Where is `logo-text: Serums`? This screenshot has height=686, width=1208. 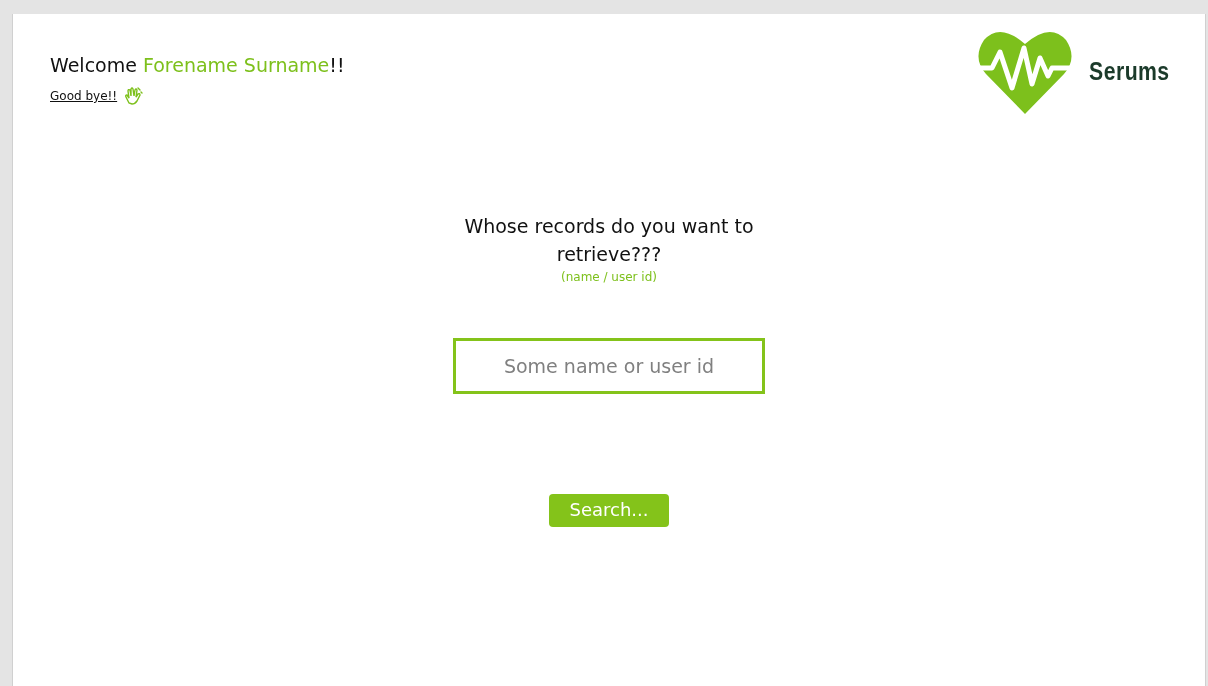 logo-text: Serums is located at coordinates (1129, 71).